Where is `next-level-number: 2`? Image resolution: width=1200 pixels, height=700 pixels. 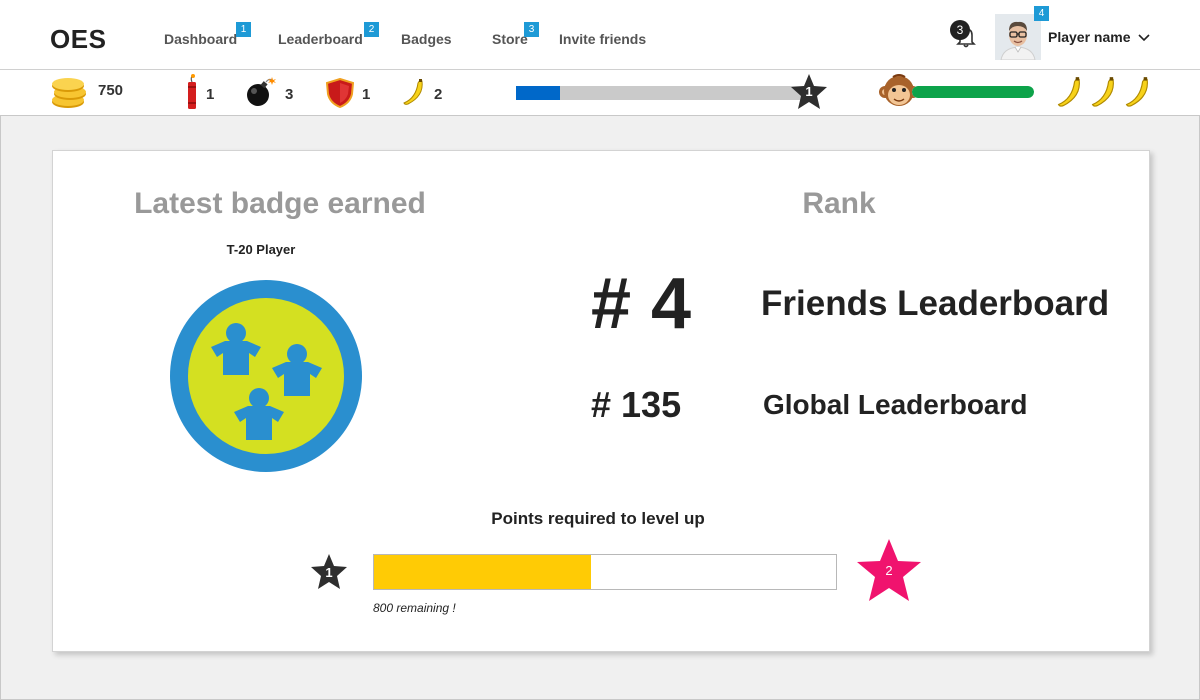
next-level-number: 2 is located at coordinates (889, 570).